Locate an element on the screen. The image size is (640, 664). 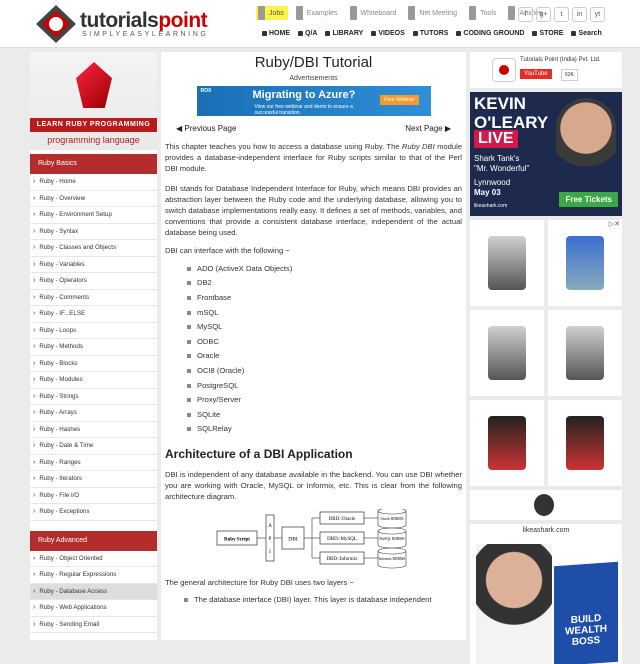
youtube-subscribe-button: YouTube is located at coordinates (536, 74).